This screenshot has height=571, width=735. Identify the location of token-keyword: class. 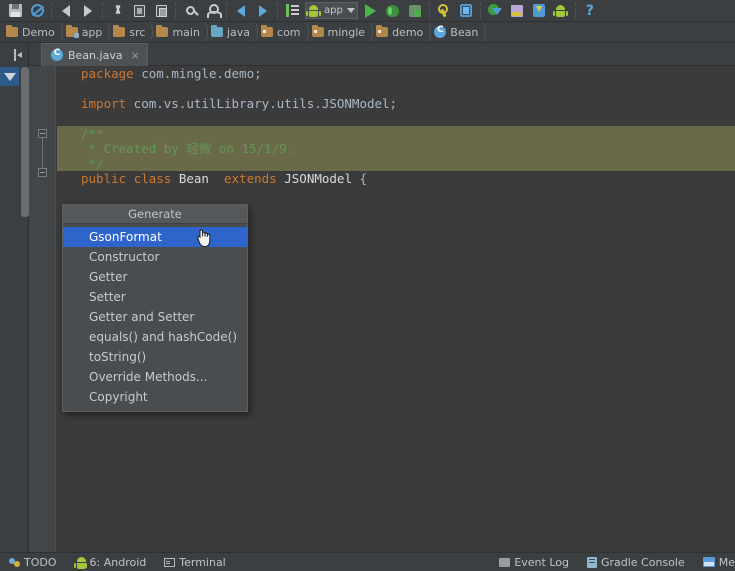
(152, 178).